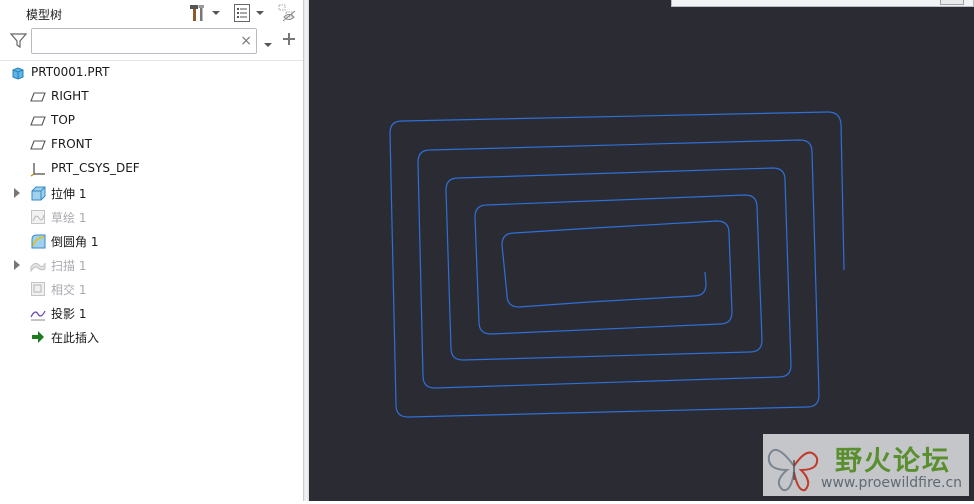 The image size is (974, 504). What do you see at coordinates (151, 145) in the screenshot?
I see `tree-item-front-plane: FRONT` at bounding box center [151, 145].